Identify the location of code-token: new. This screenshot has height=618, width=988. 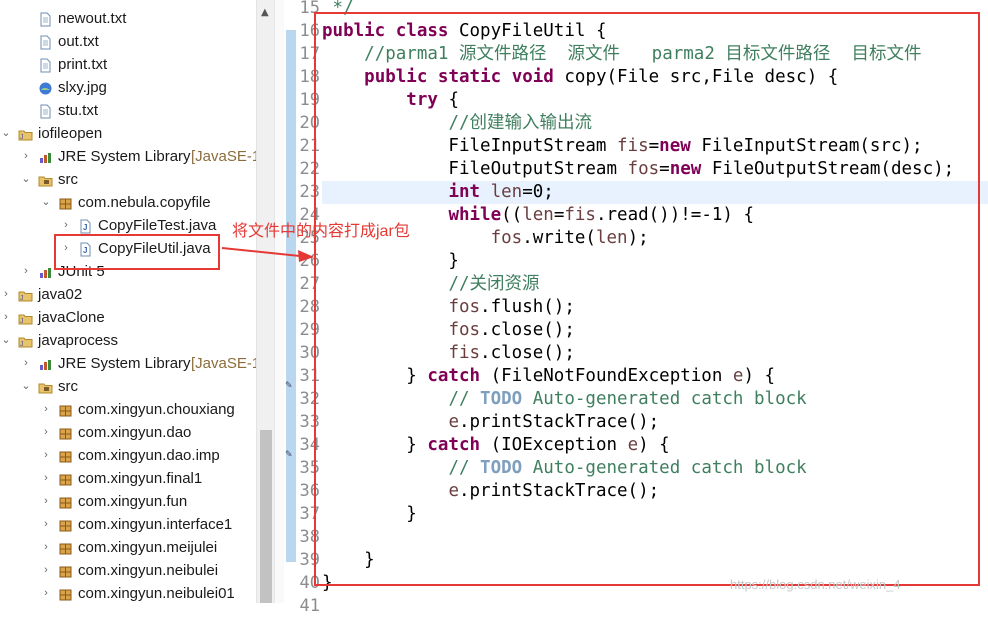
(685, 169).